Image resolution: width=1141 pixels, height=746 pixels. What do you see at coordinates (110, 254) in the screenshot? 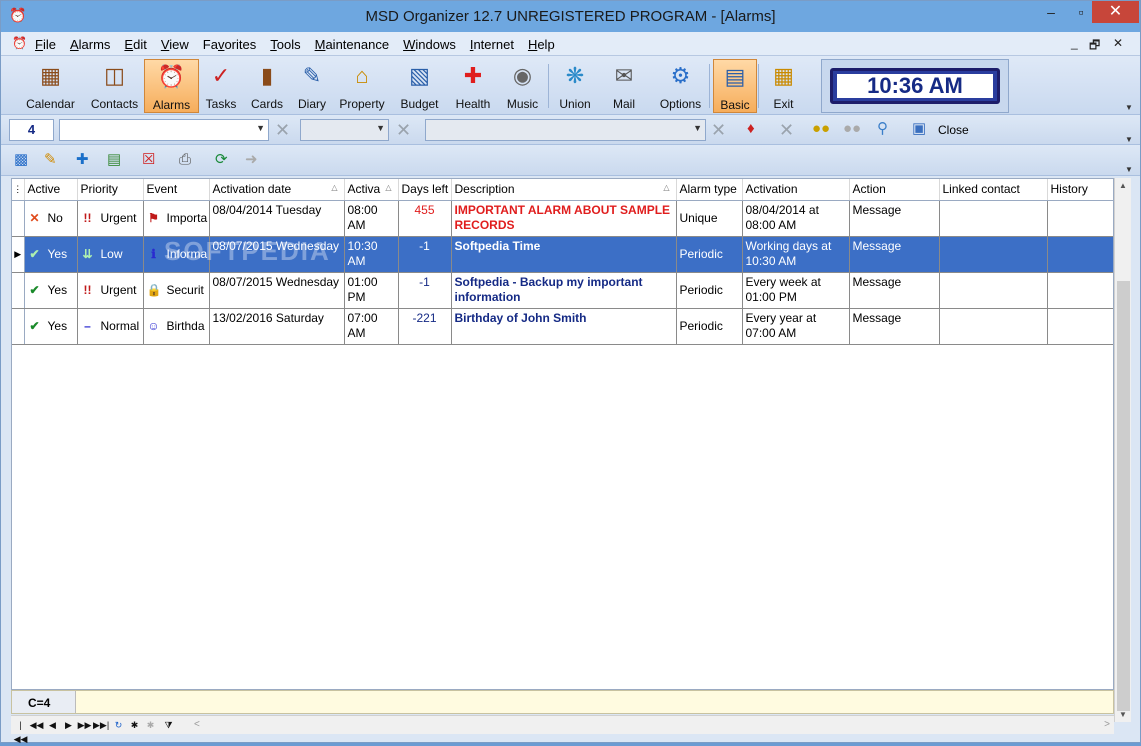
I see `cell-priority: ⇊ Low` at bounding box center [110, 254].